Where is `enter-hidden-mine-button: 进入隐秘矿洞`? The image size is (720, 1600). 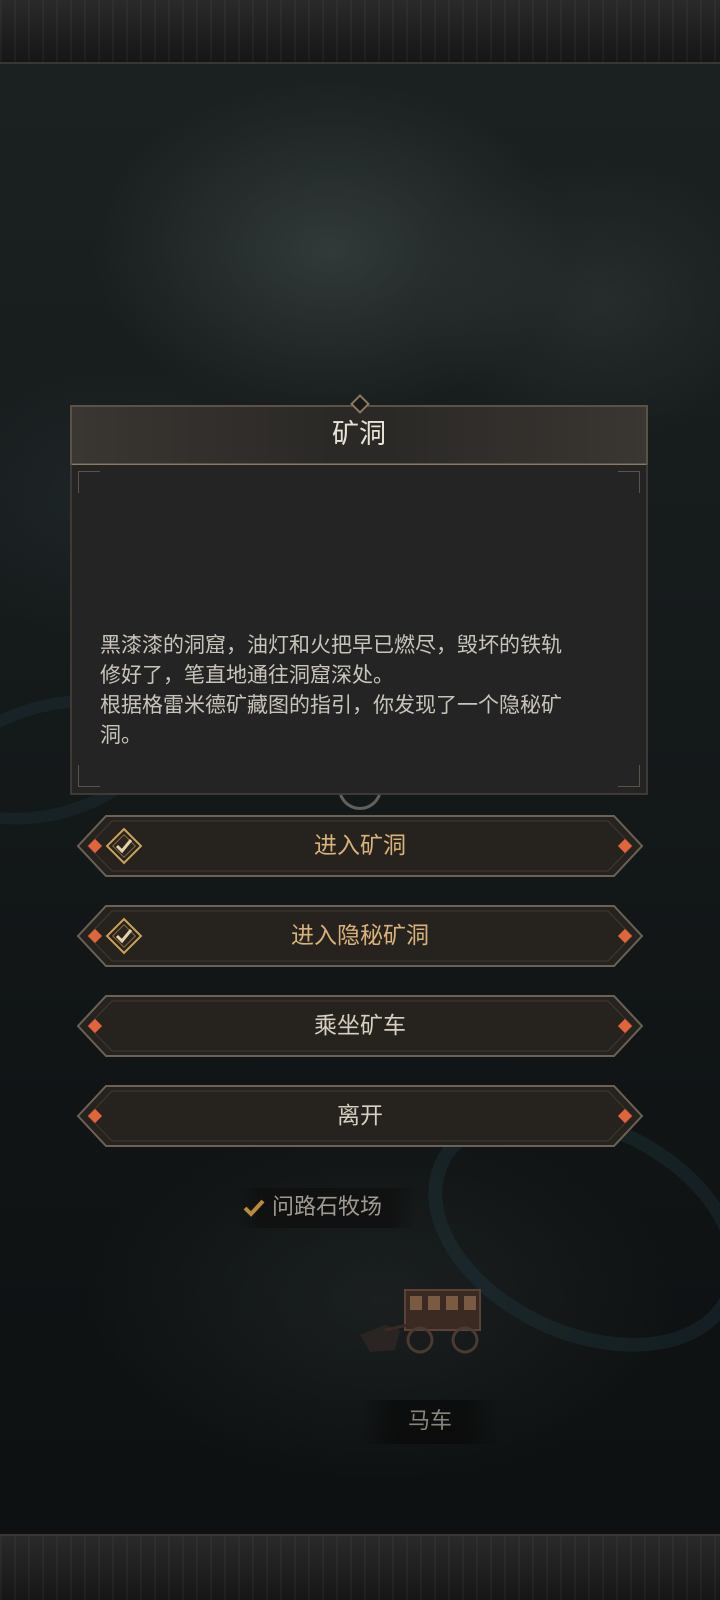
enter-hidden-mine-button: 进入隐秘矿洞 is located at coordinates (360, 936).